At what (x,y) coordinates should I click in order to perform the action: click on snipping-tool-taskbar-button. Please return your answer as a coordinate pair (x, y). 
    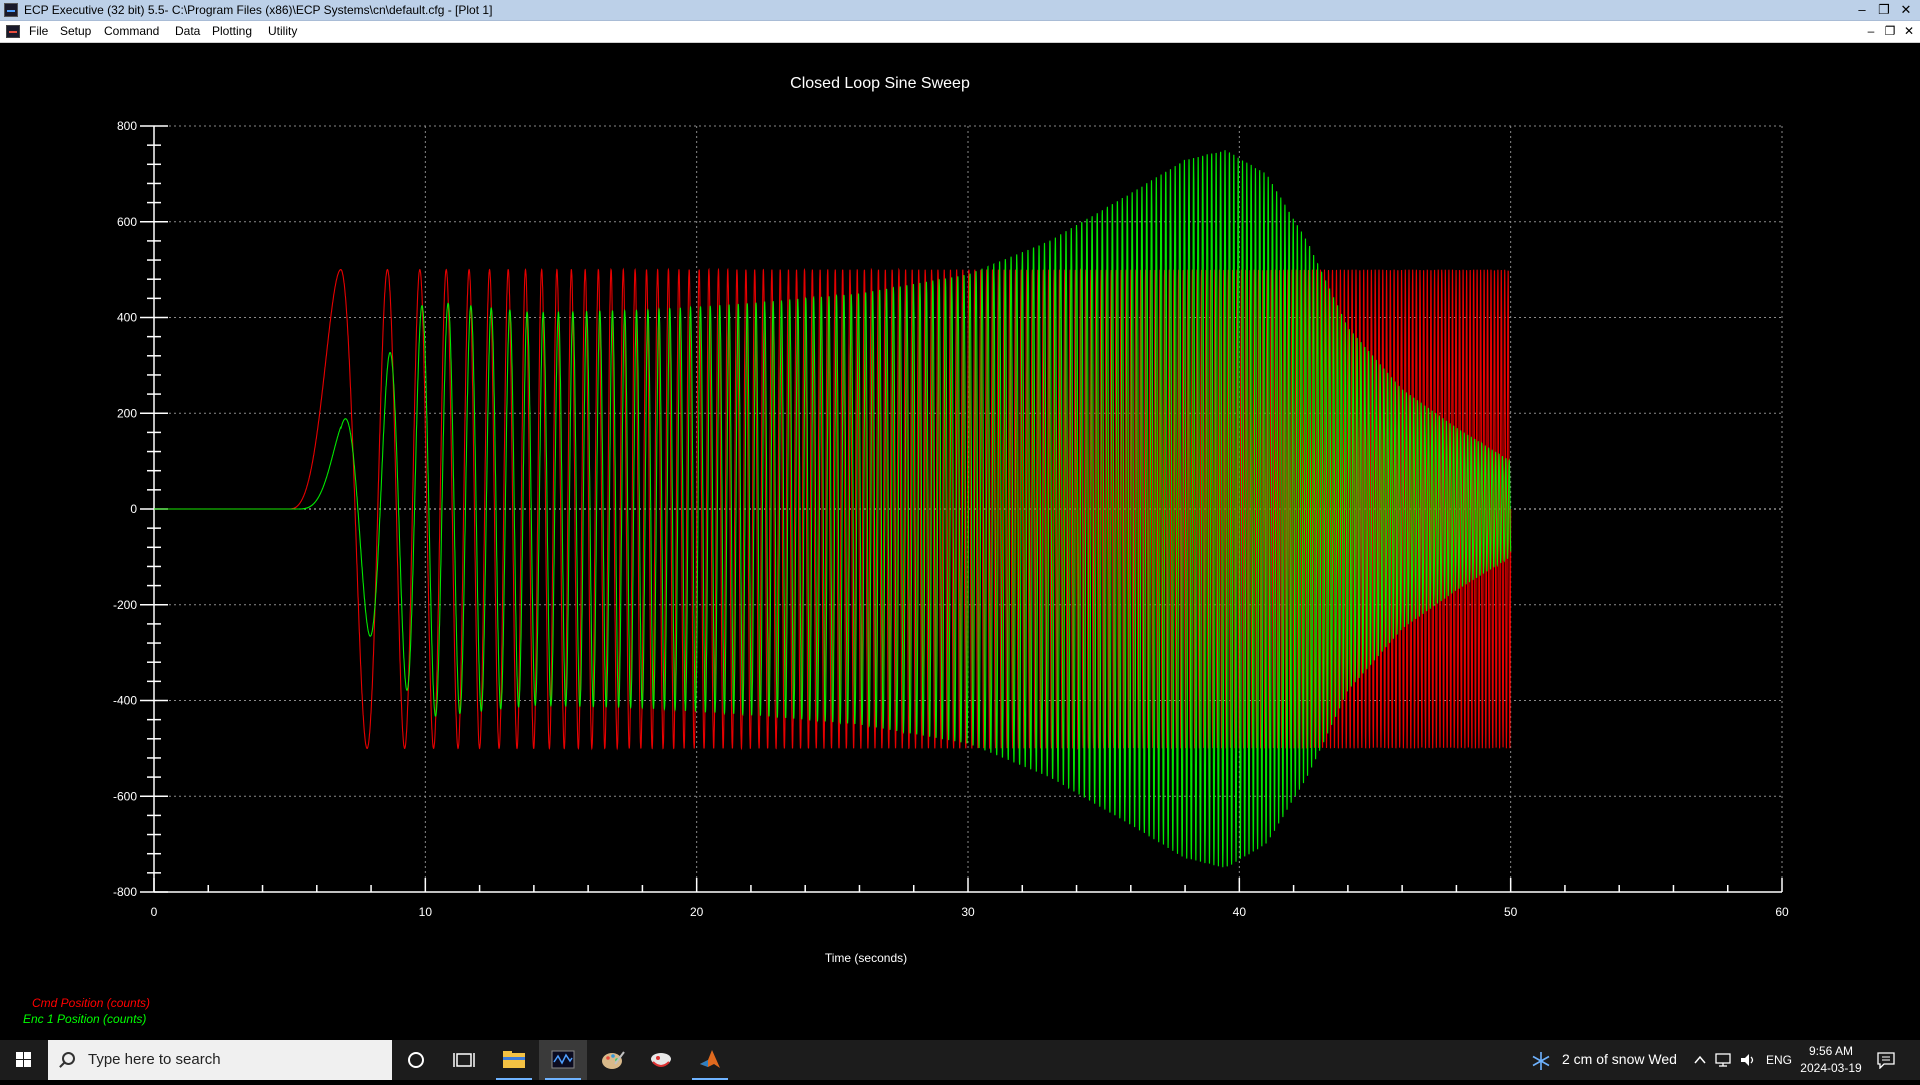
    Looking at the image, I should click on (661, 1060).